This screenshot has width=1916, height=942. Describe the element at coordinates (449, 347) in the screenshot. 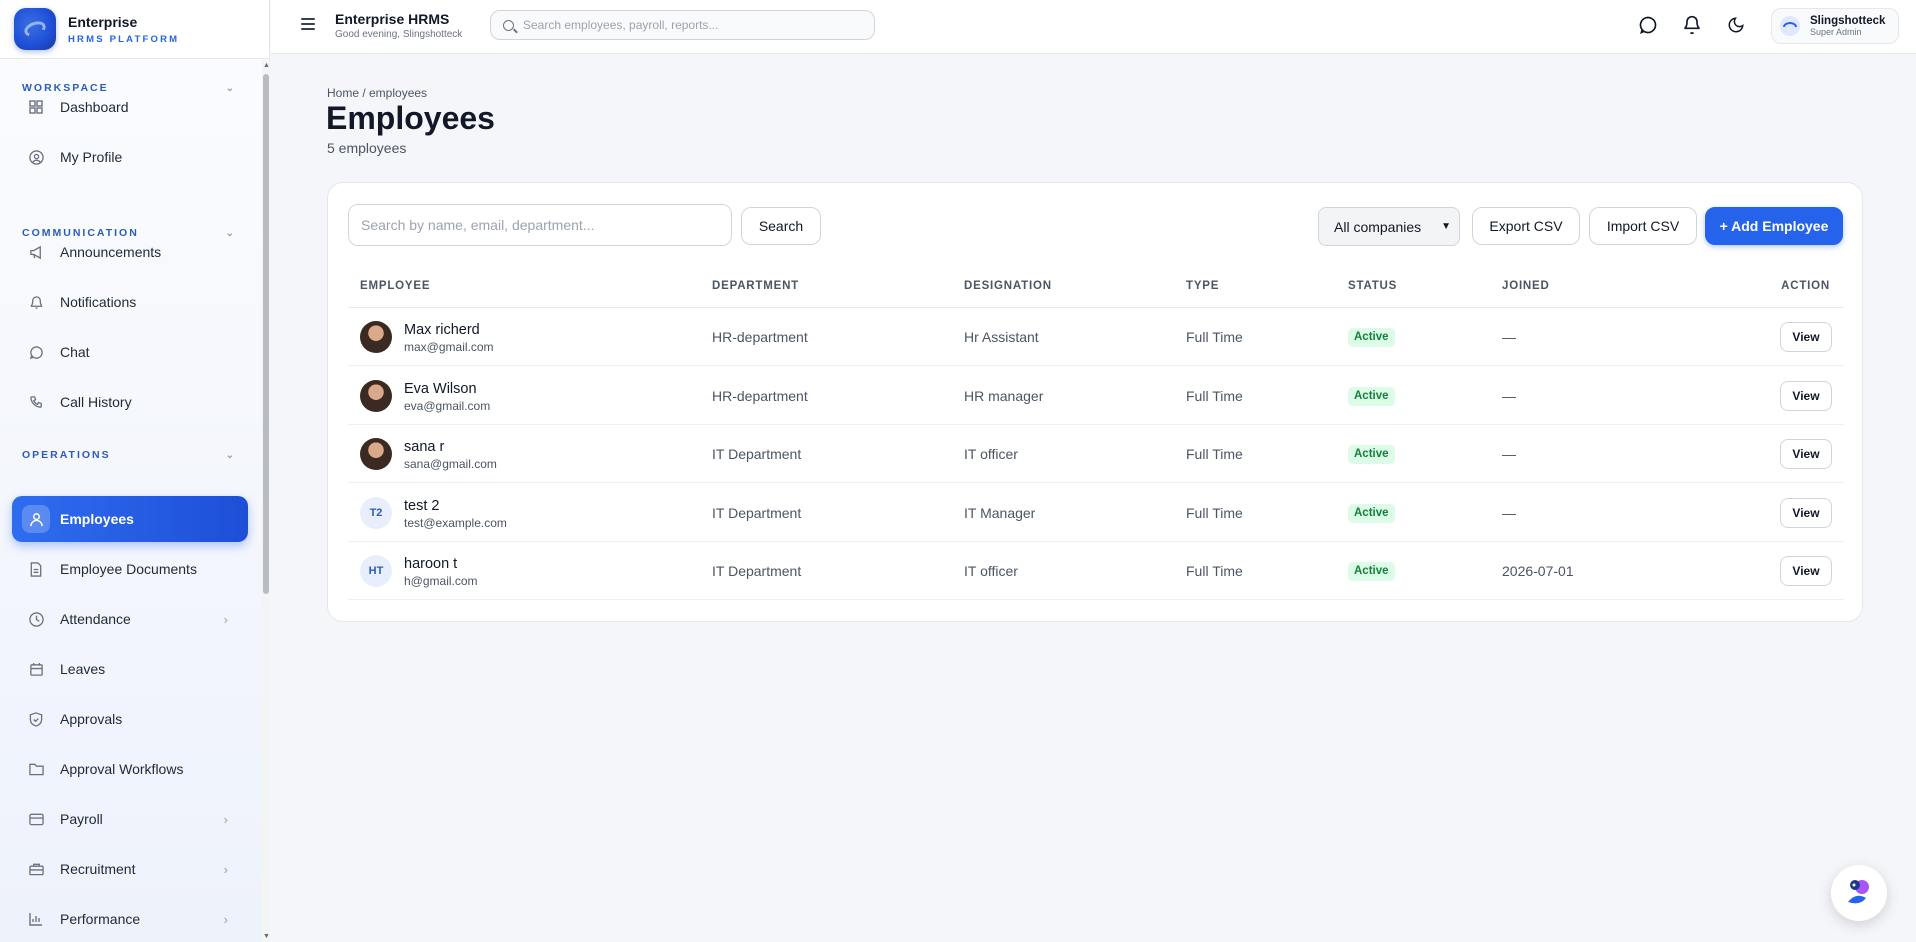

I see `employee-email: max@gmail.com` at that location.